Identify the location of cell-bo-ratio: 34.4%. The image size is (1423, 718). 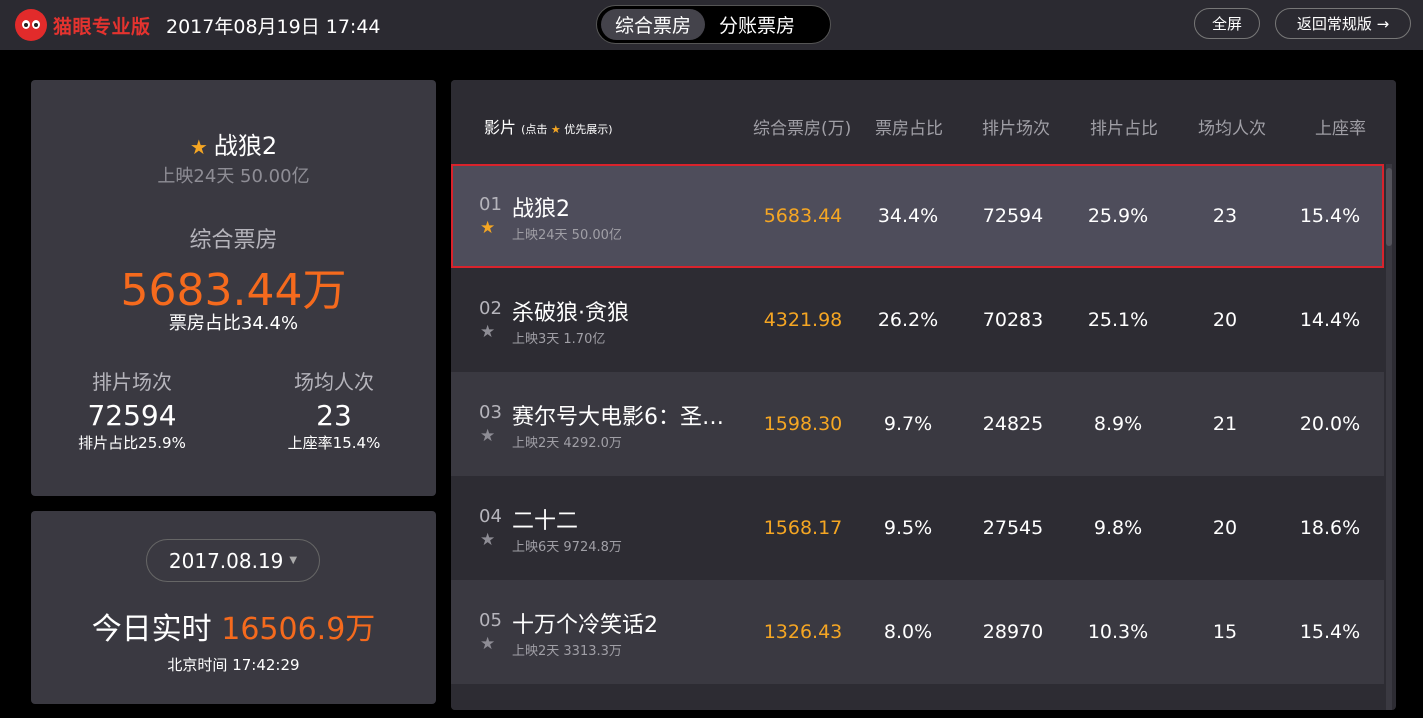
(908, 216).